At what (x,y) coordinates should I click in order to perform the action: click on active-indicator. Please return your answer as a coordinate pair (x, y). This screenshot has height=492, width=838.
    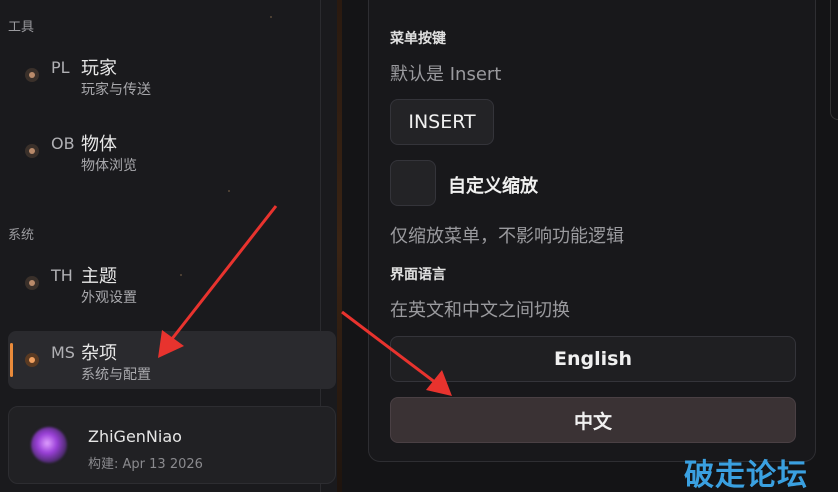
    Looking at the image, I should click on (11, 360).